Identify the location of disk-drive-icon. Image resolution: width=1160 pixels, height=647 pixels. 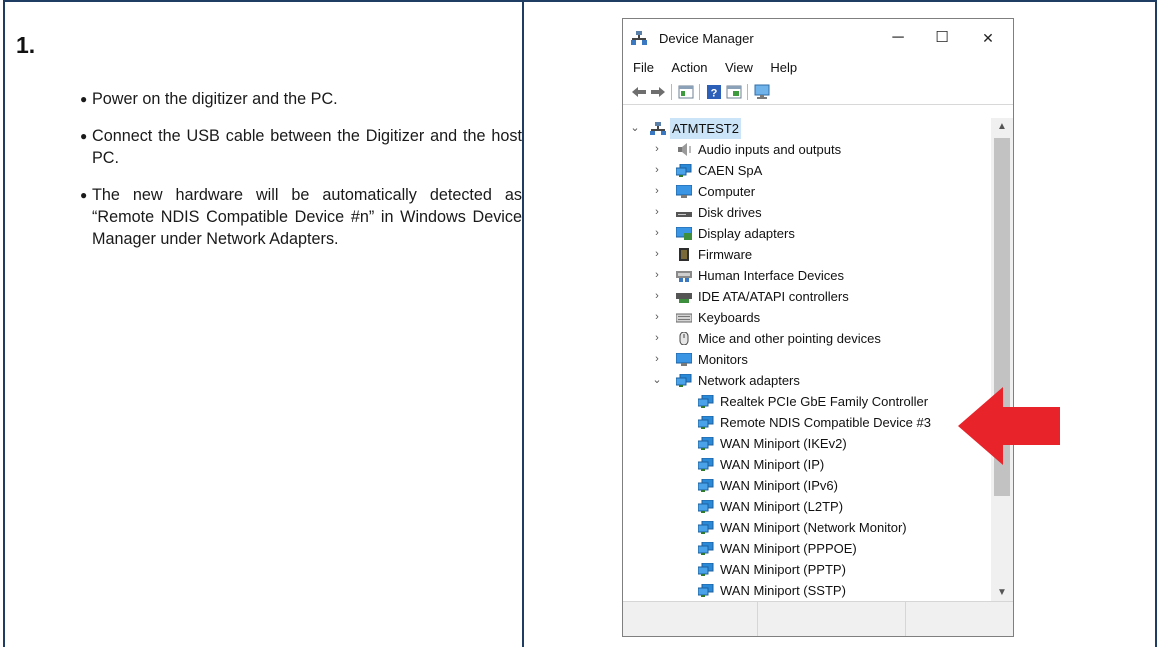
(684, 214).